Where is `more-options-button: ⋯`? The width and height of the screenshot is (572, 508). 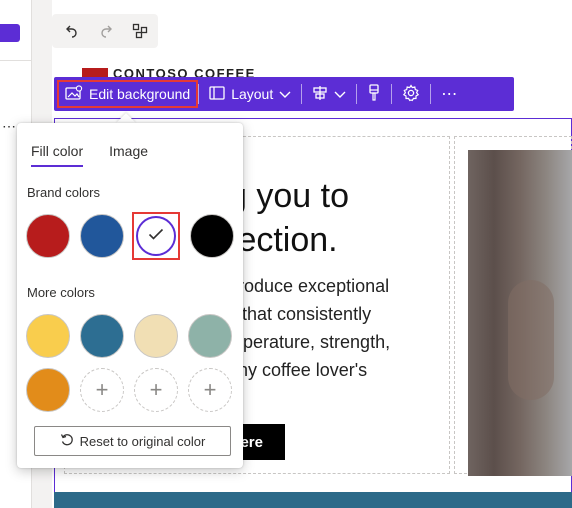
more-options-button: ⋯ is located at coordinates (449, 94).